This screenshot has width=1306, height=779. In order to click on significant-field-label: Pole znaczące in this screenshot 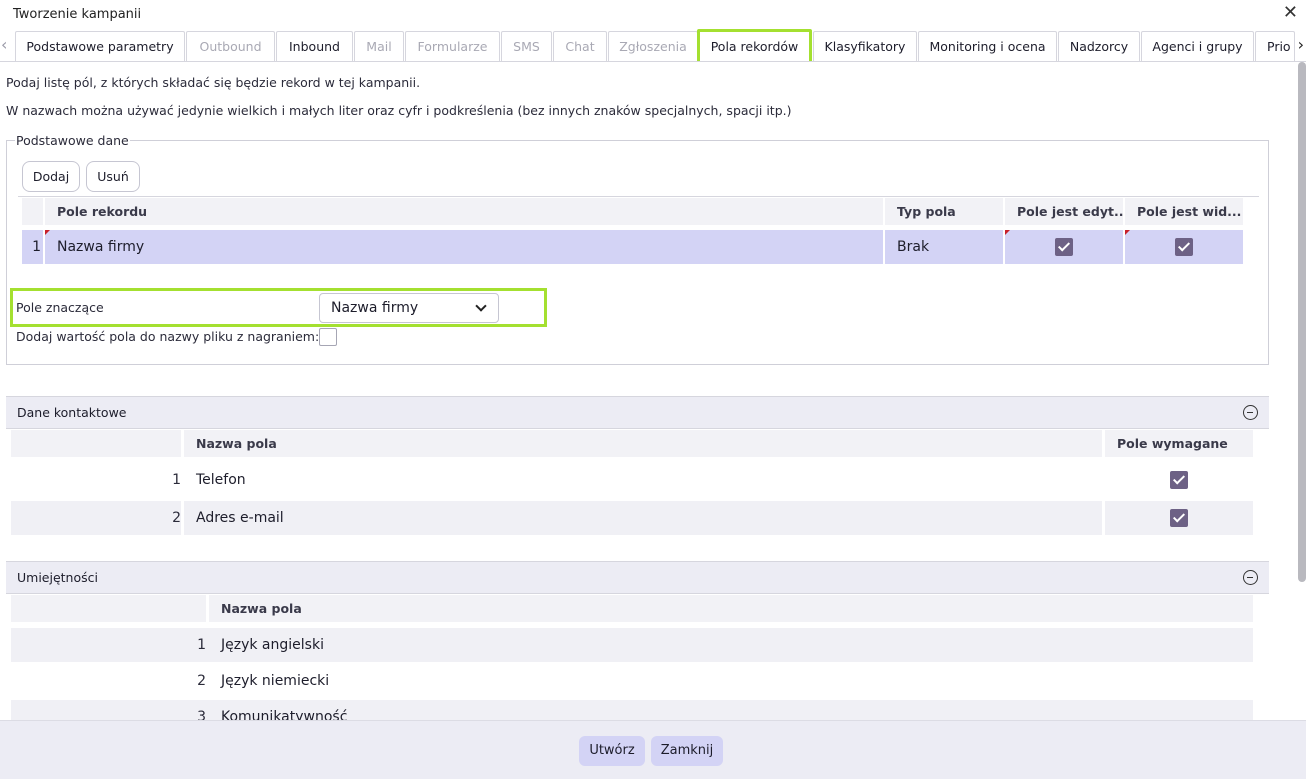, I will do `click(60, 307)`.